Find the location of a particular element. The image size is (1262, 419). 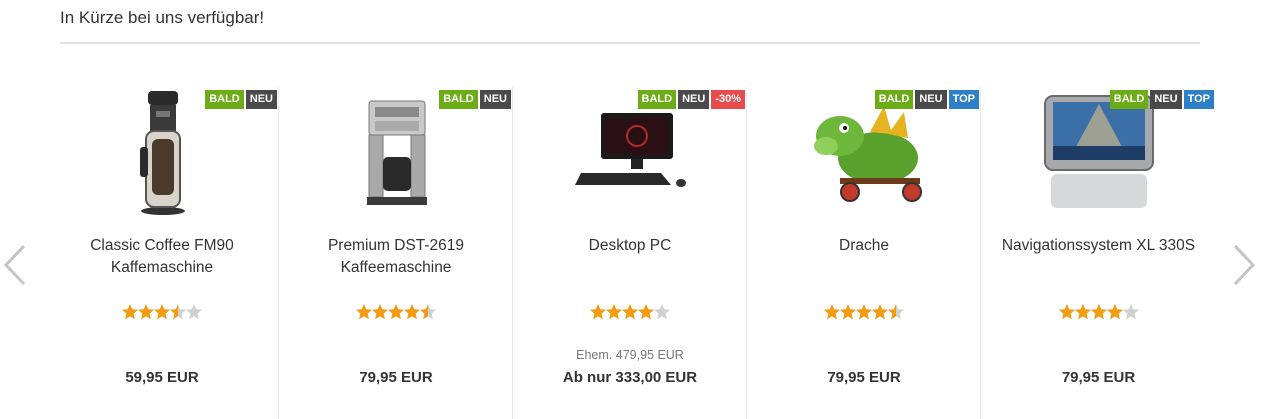

product-name: Drache is located at coordinates (864, 246).